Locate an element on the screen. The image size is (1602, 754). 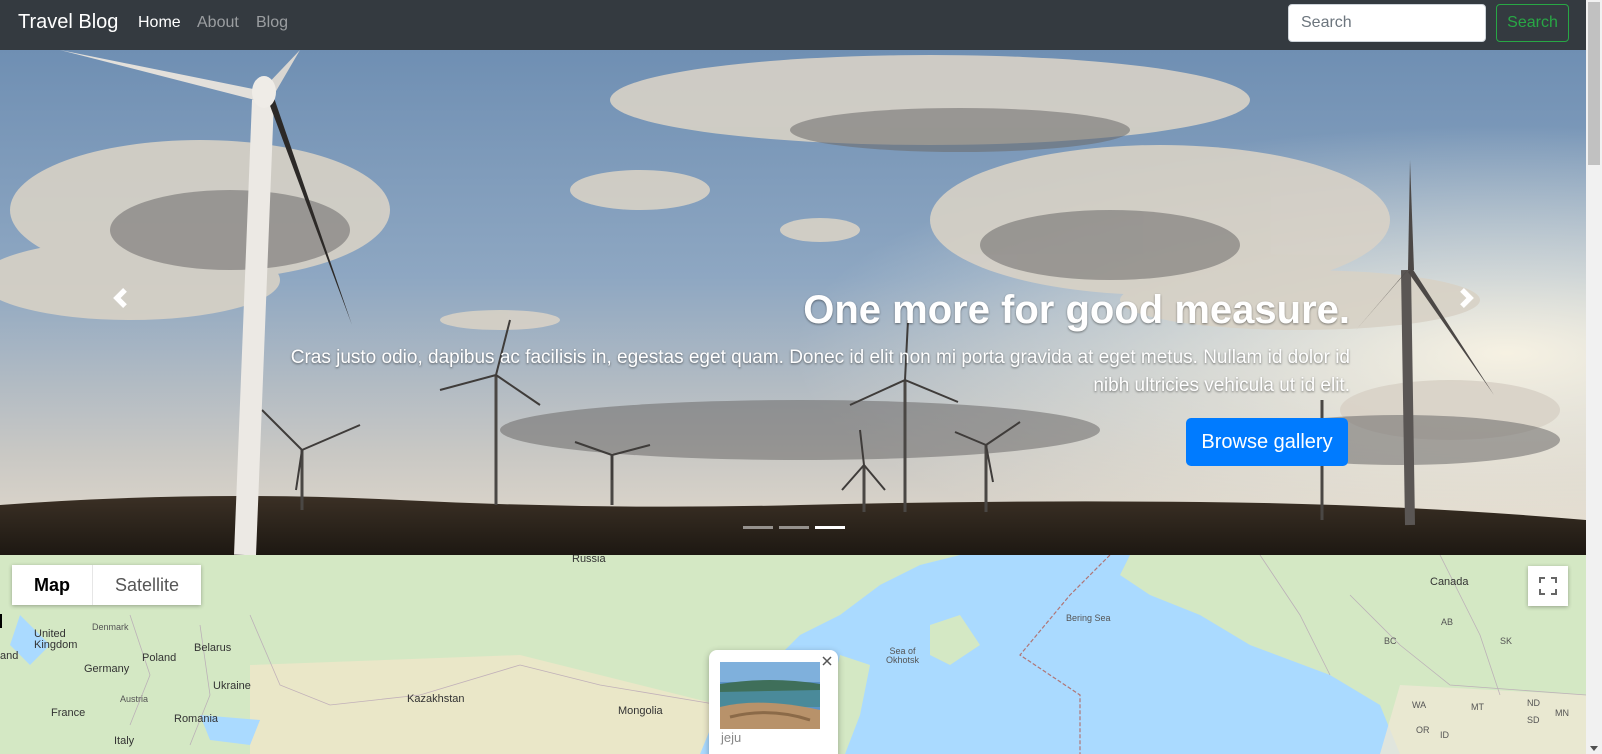
map-label-poland: Poland is located at coordinates (159, 658).